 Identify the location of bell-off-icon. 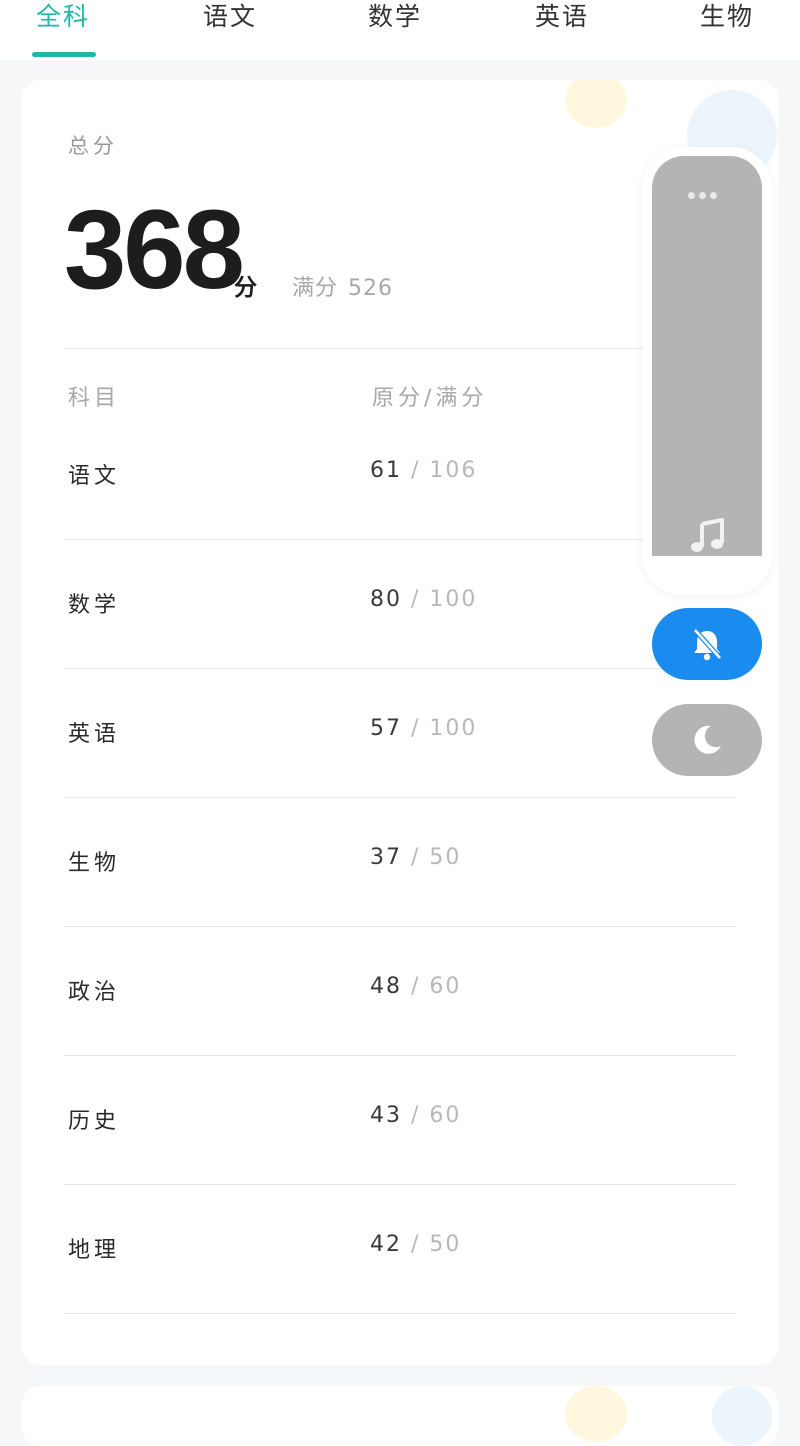
(707, 644).